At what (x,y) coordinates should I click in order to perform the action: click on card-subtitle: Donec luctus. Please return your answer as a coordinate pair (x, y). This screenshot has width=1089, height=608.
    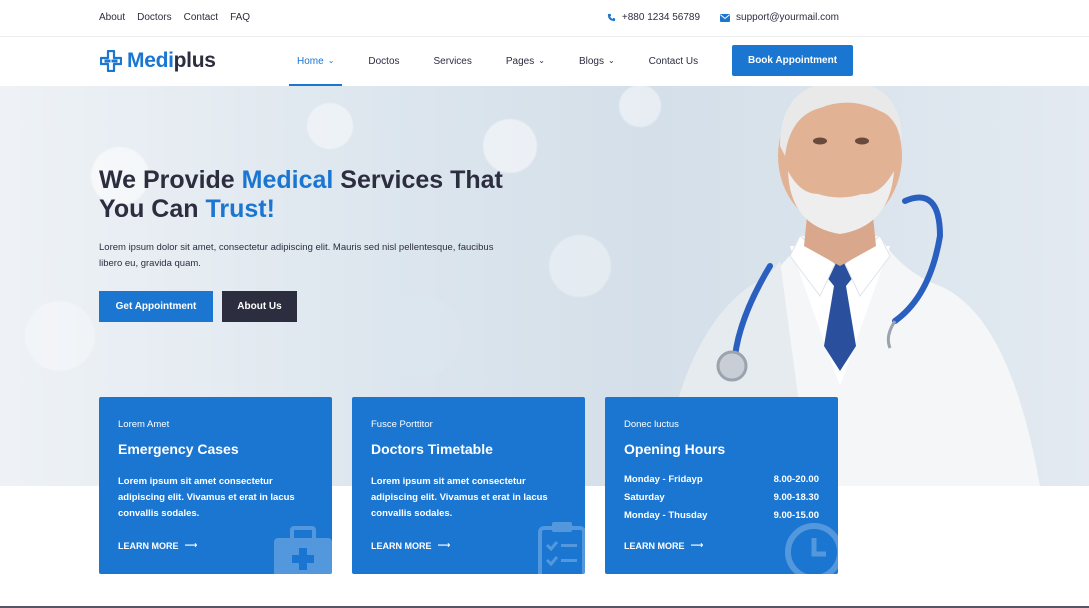
    Looking at the image, I should click on (651, 424).